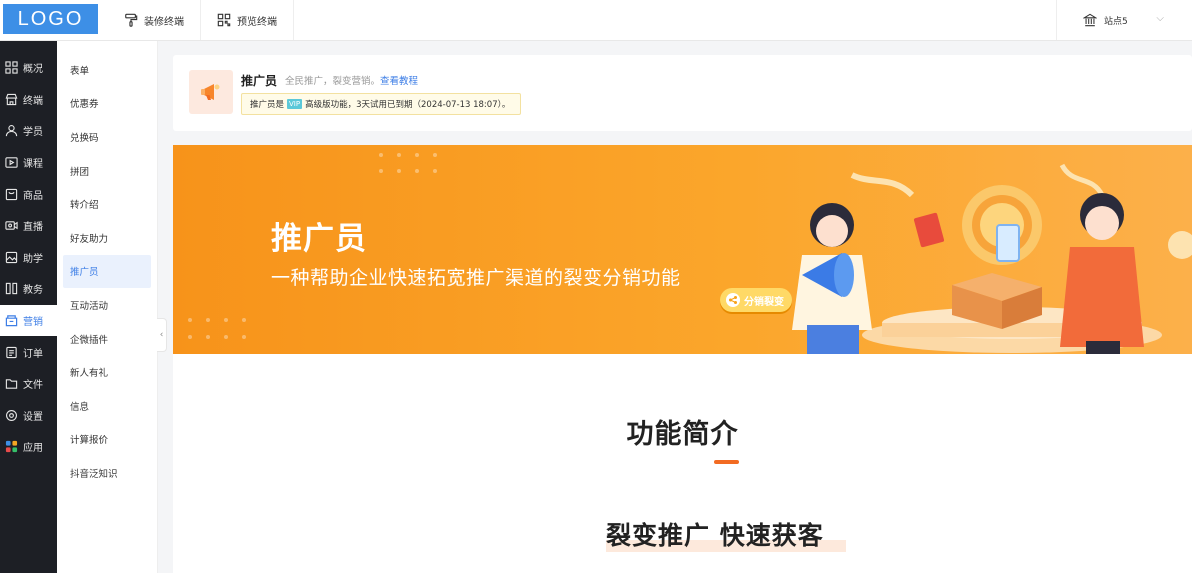 Image resolution: width=1192 pixels, height=573 pixels. What do you see at coordinates (11, 226) in the screenshot?
I see `camera-icon` at bounding box center [11, 226].